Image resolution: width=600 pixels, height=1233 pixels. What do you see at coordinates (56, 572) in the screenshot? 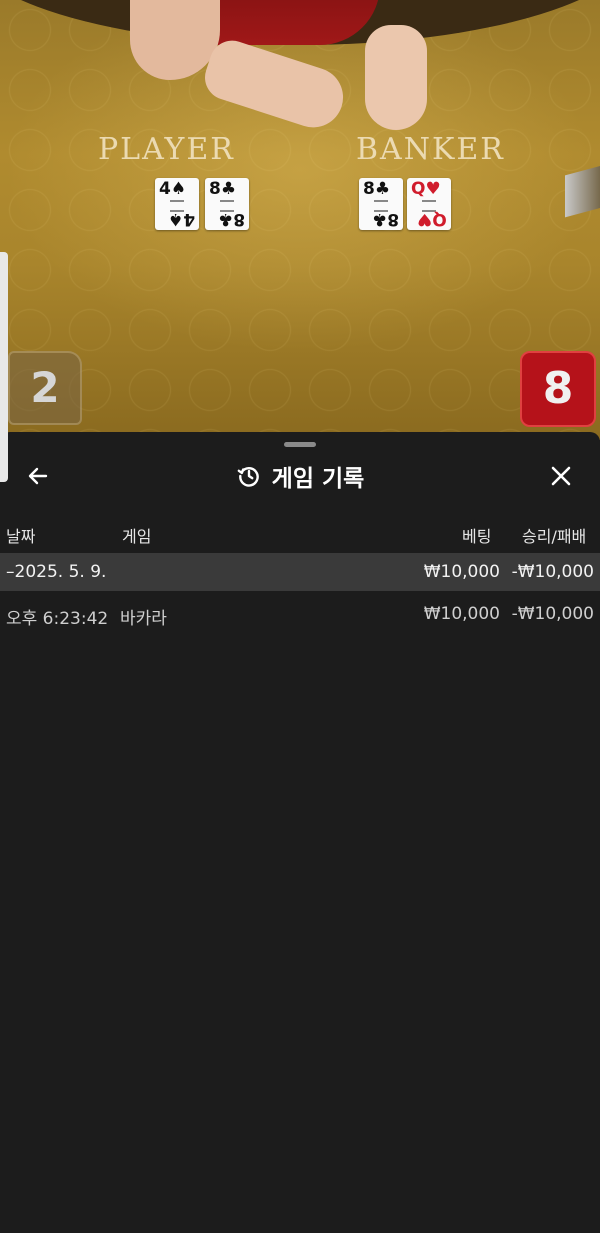
I see `group-date: –2025. 5. 9.` at bounding box center [56, 572].